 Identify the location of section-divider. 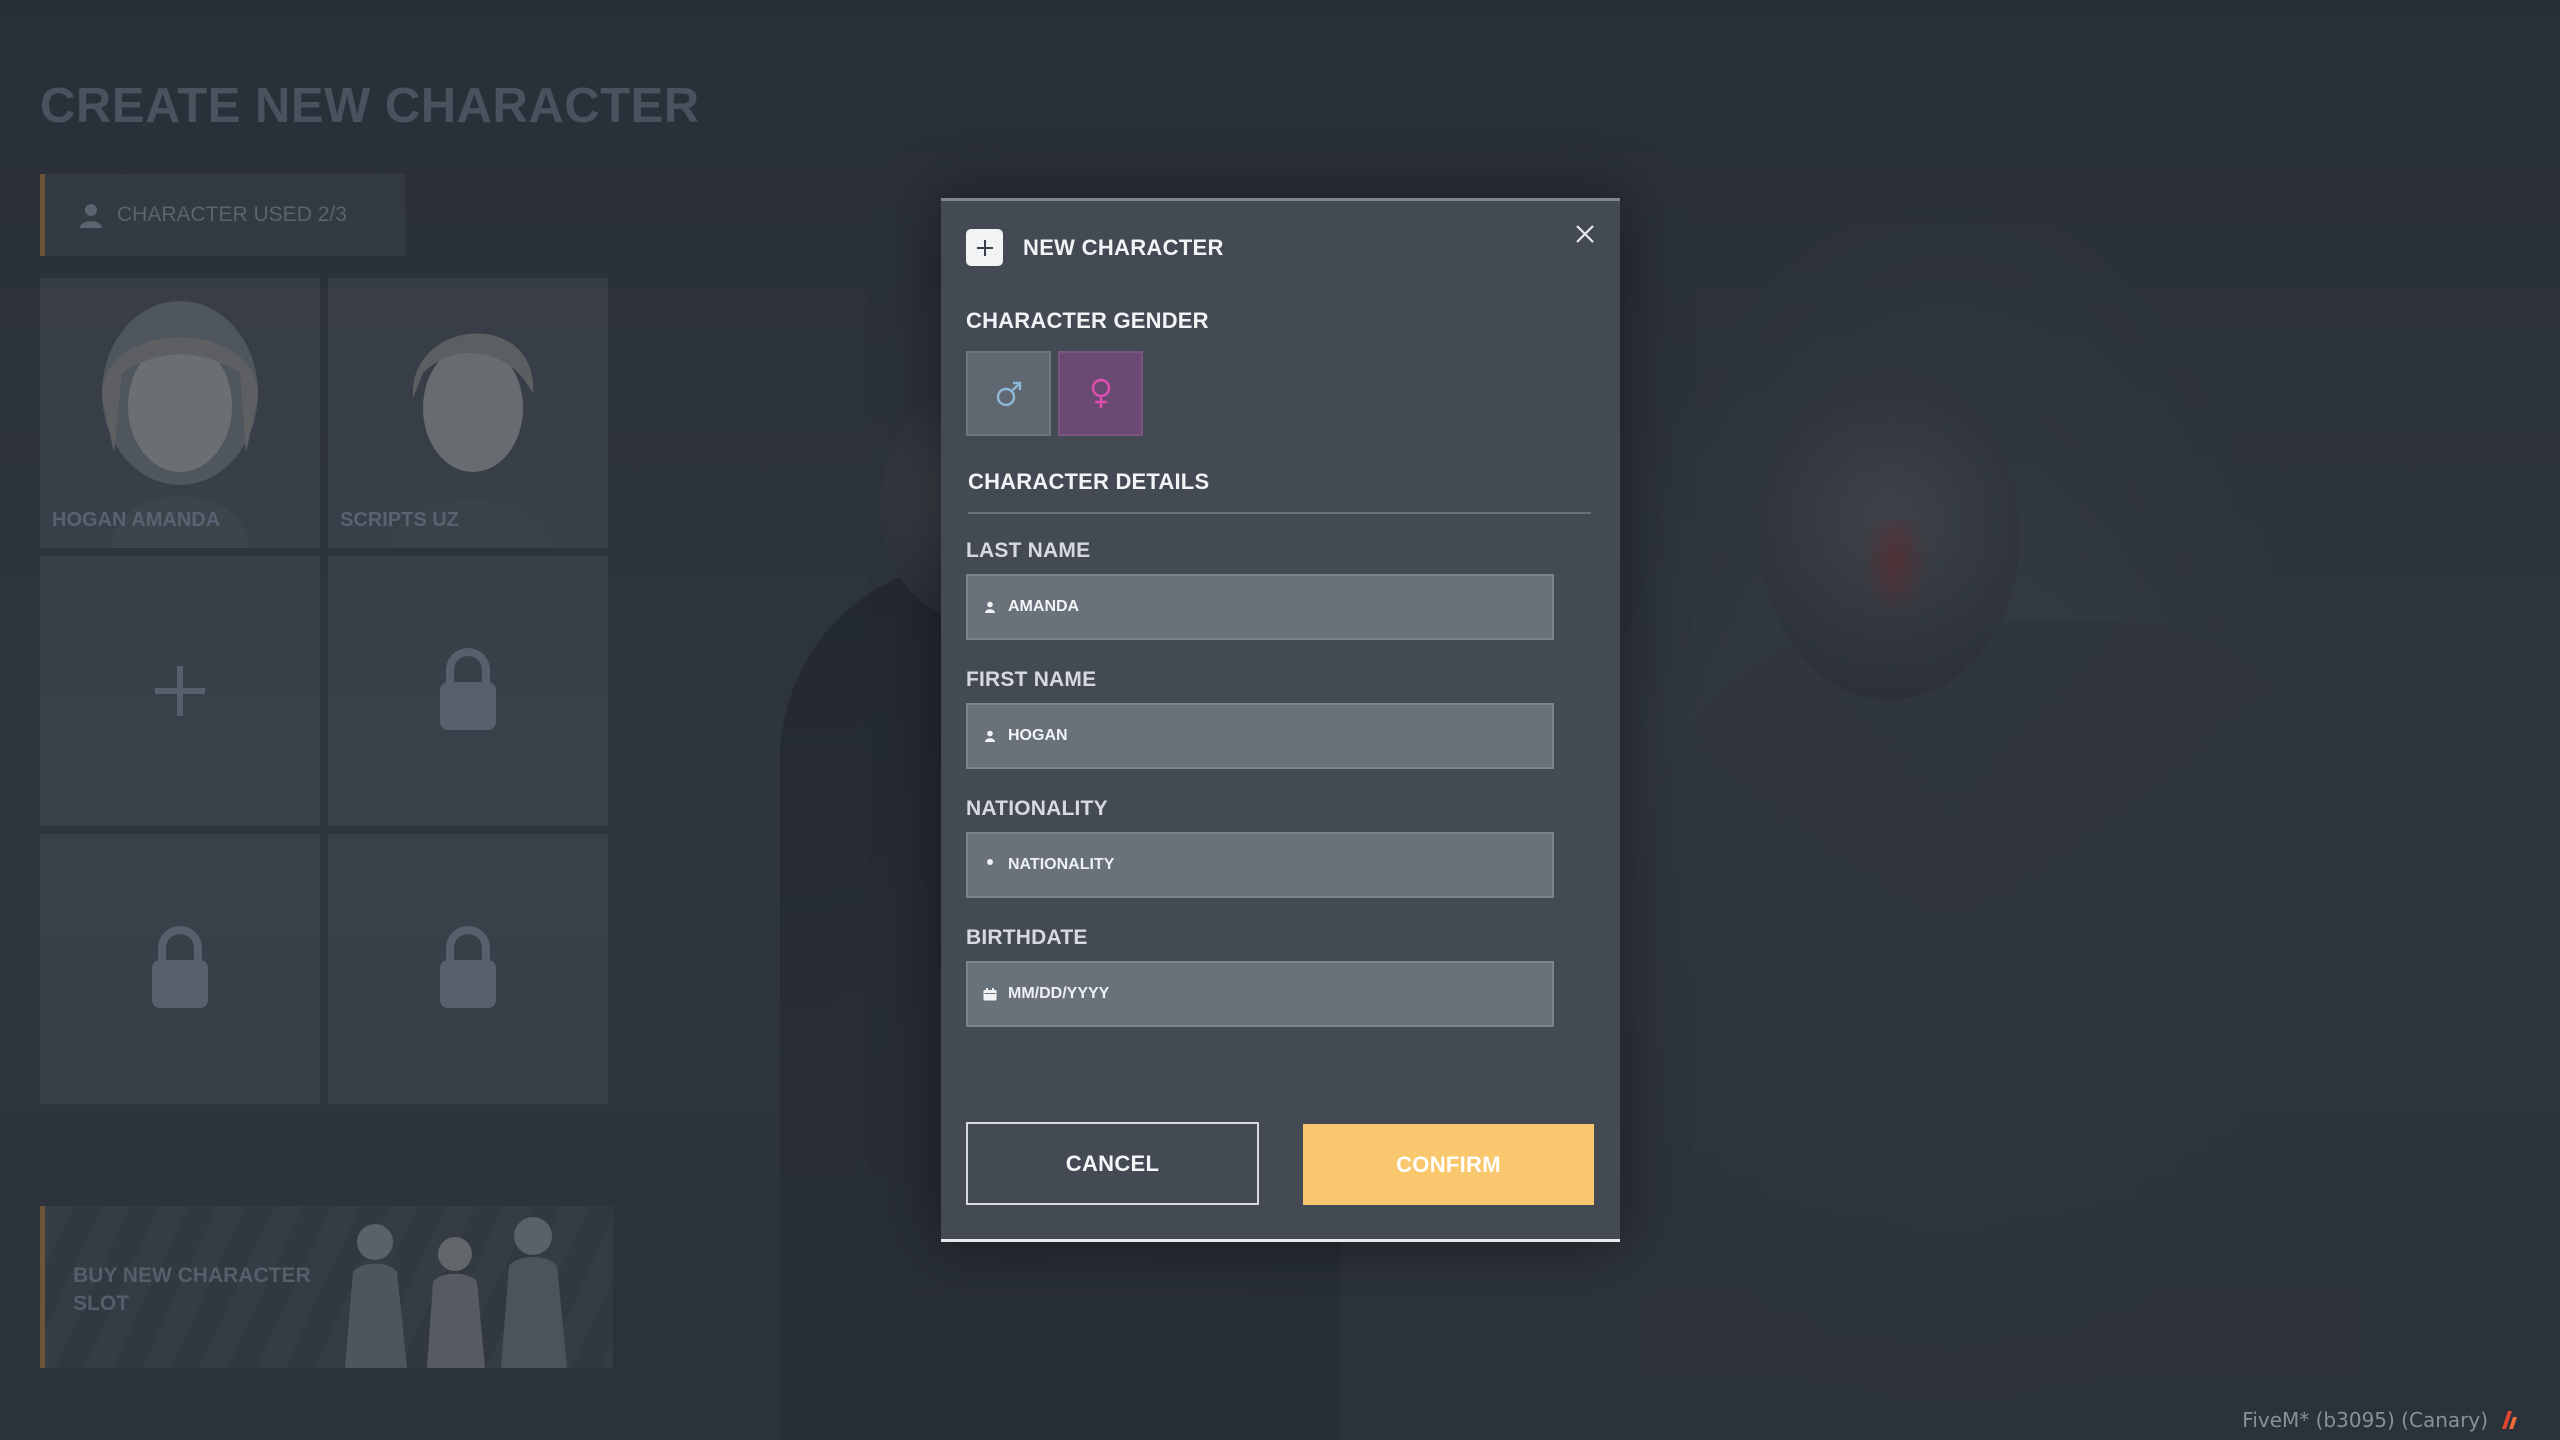
(1279, 513).